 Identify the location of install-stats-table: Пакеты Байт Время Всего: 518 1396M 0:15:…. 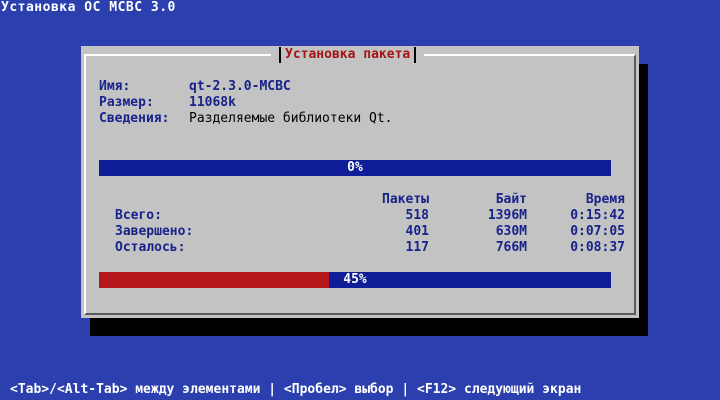
(370, 224).